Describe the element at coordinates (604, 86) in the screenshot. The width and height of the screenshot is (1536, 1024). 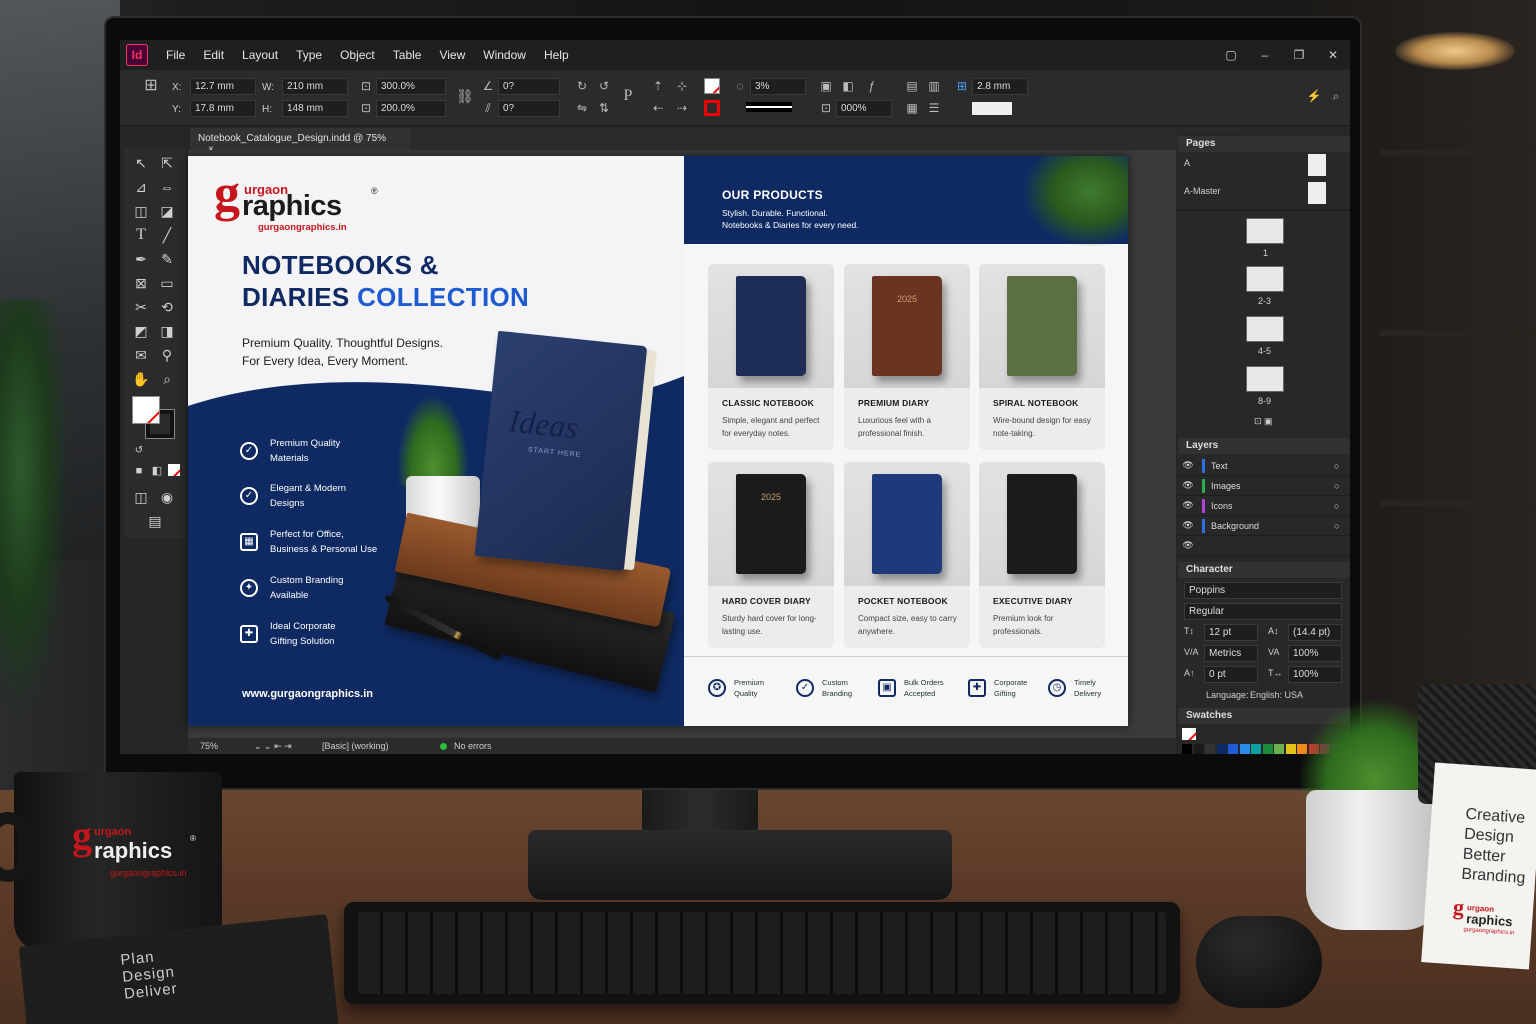
I see `rotate-ccw-icon: ↺` at that location.